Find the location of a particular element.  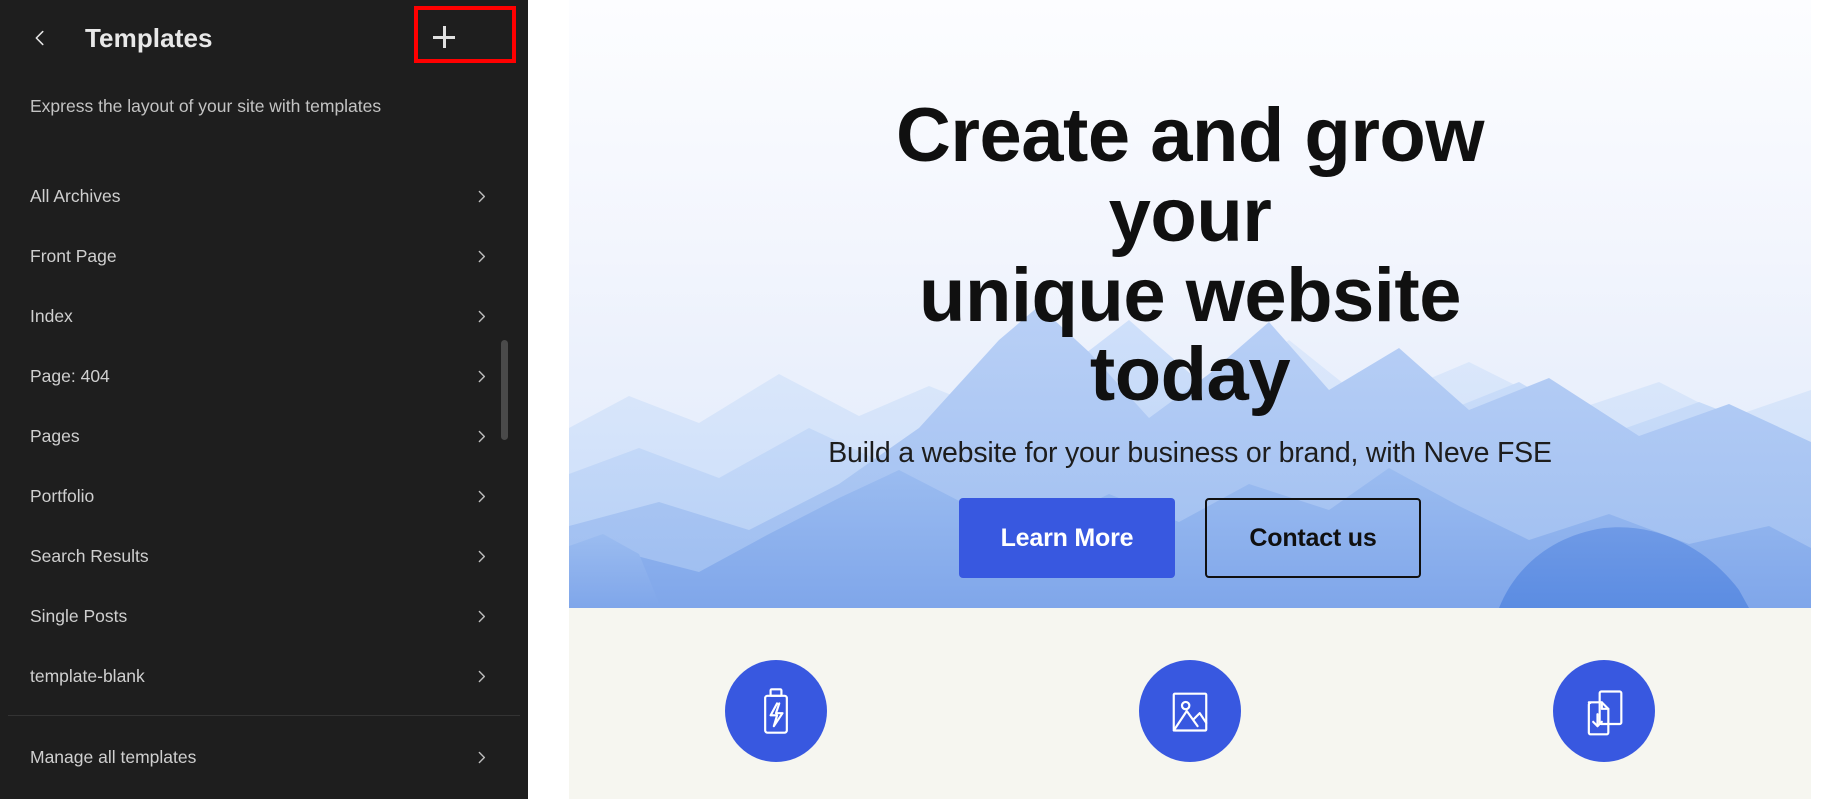

sidebar-item-label: Search Results is located at coordinates (89, 556).